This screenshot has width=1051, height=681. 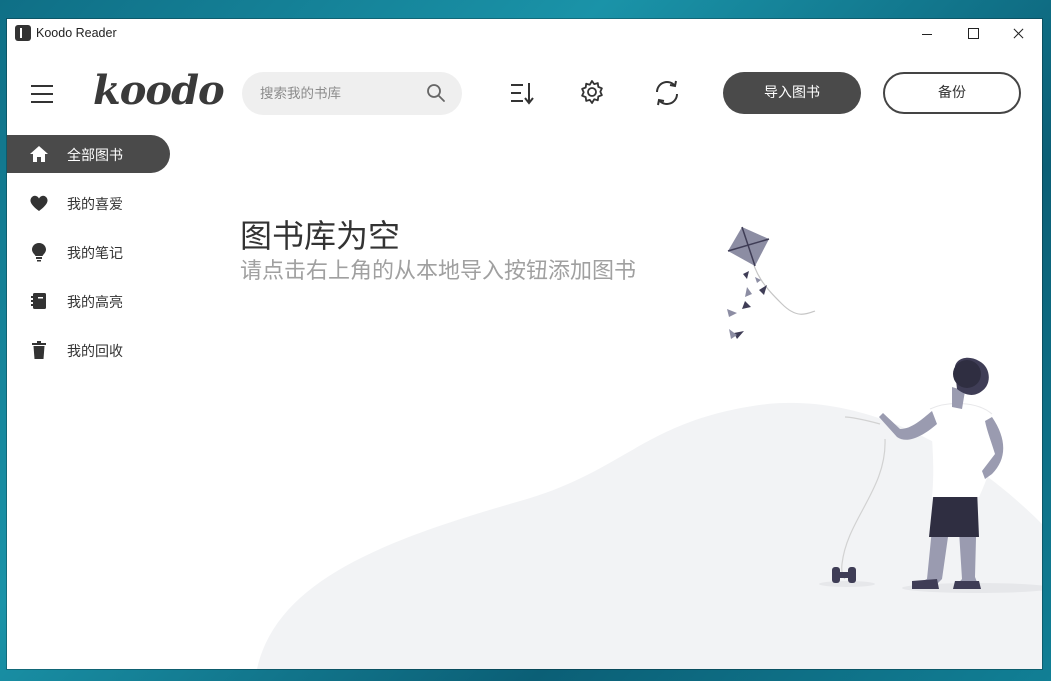 I want to click on sidebar-item-notes: 我的笔记, so click(x=88, y=252).